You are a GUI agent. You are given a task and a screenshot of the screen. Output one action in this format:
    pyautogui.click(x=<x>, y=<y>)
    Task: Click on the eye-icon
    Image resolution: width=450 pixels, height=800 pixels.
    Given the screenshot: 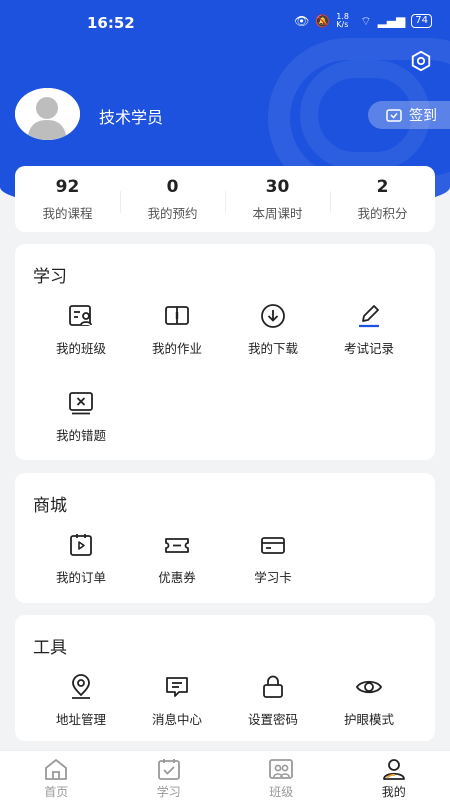 What is the action you would take?
    pyautogui.click(x=369, y=687)
    